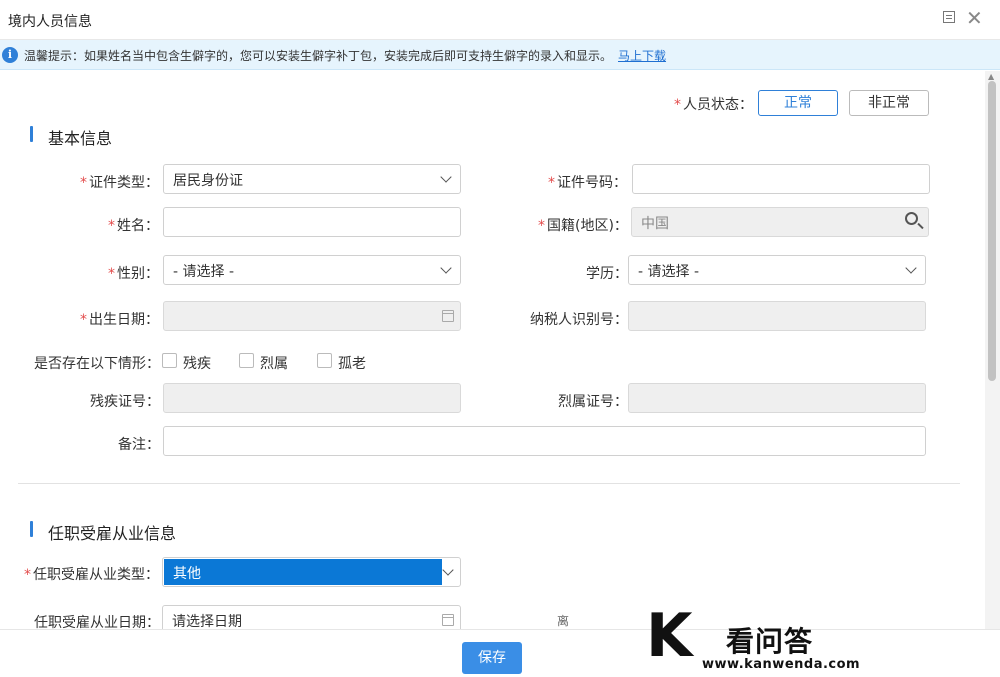  What do you see at coordinates (777, 316) in the screenshot?
I see `taxpayer-id-input` at bounding box center [777, 316].